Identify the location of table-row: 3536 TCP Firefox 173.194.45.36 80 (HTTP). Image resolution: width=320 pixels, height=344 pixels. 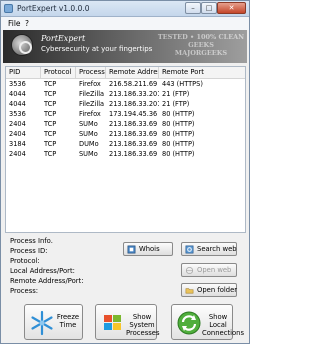
(125, 114).